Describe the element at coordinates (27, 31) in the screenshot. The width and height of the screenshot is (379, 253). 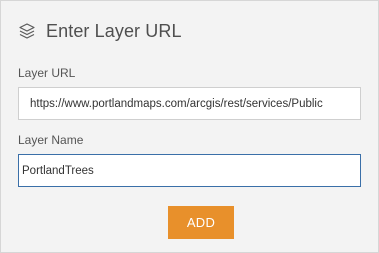
I see `layers-icon` at that location.